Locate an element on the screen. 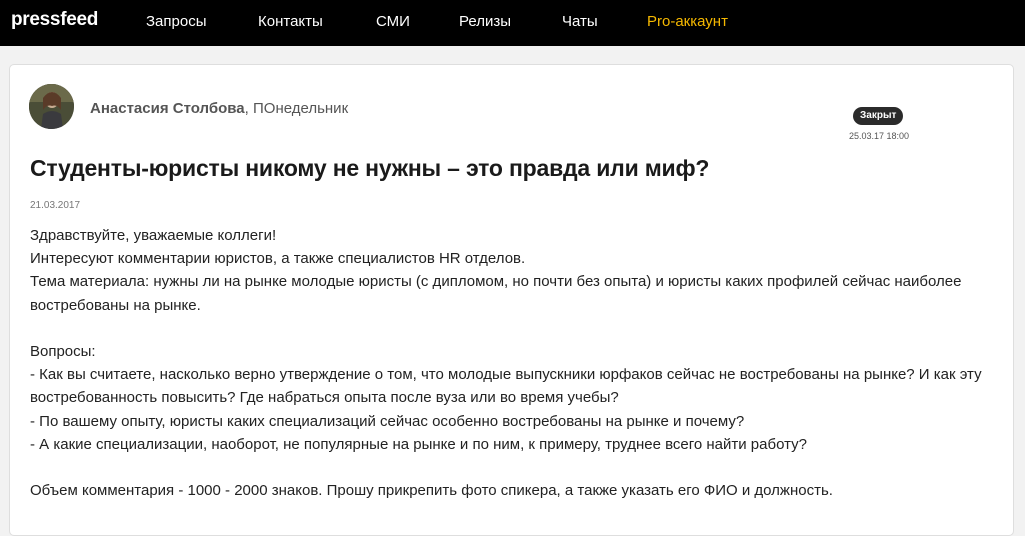  nav-item-requests: Запросы is located at coordinates (176, 21).